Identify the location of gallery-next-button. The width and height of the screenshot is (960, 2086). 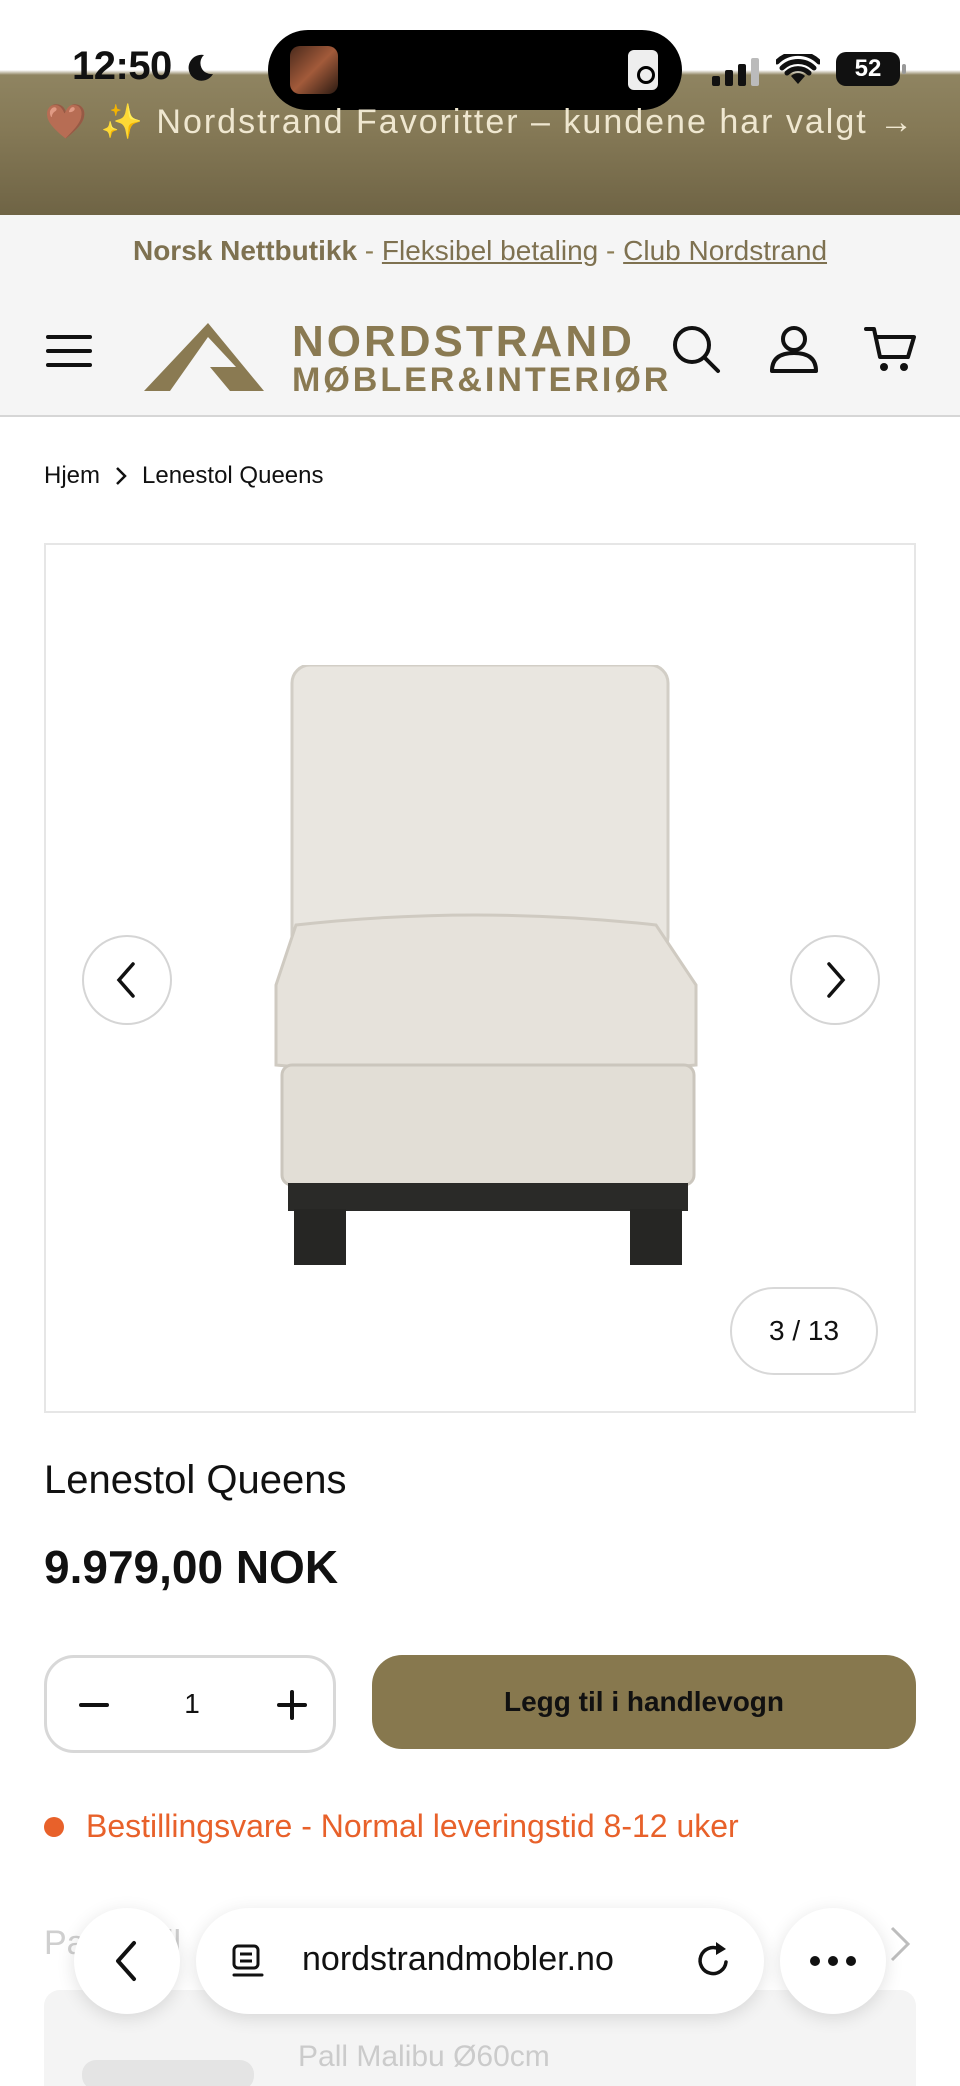
(835, 980).